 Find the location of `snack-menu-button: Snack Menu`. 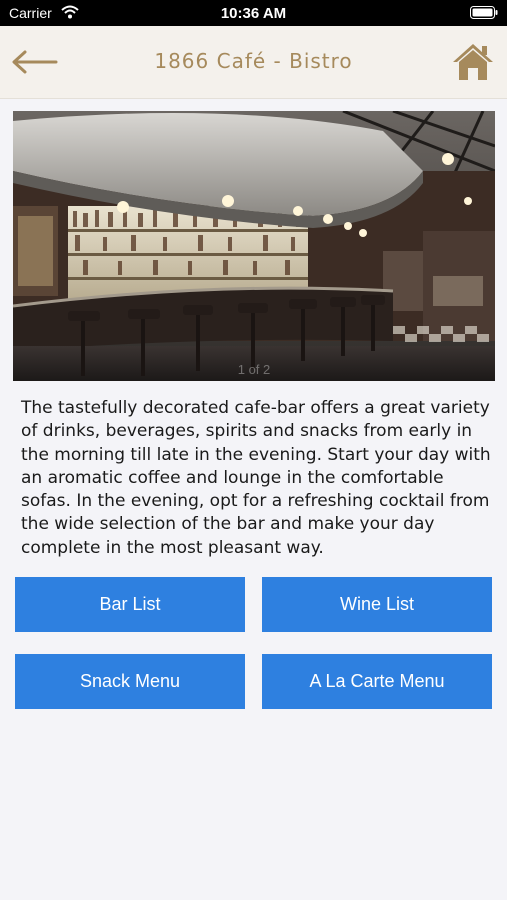

snack-menu-button: Snack Menu is located at coordinates (130, 681).